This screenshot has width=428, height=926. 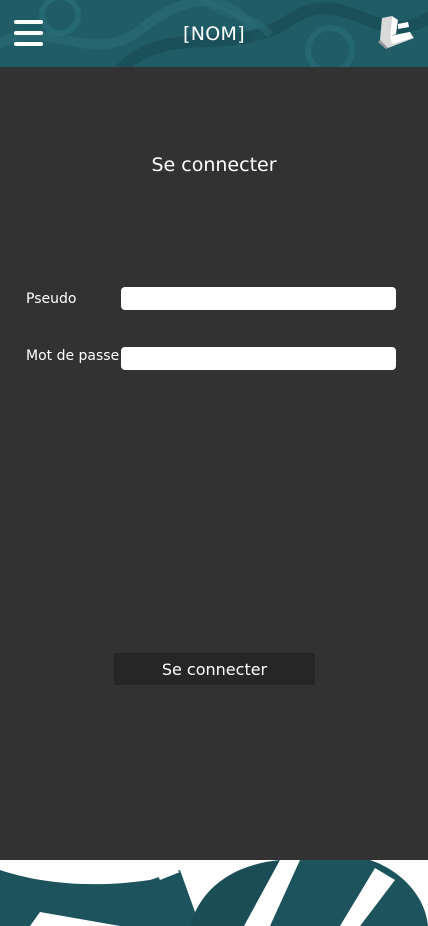 I want to click on header-title: [NOM], so click(x=214, y=34).